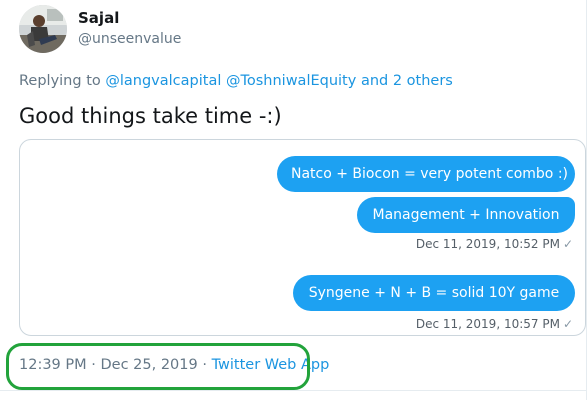 This screenshot has width=588, height=400. What do you see at coordinates (291, 81) in the screenshot?
I see `mention-link-toshniwalequity: @ToshniwalEquity` at bounding box center [291, 81].